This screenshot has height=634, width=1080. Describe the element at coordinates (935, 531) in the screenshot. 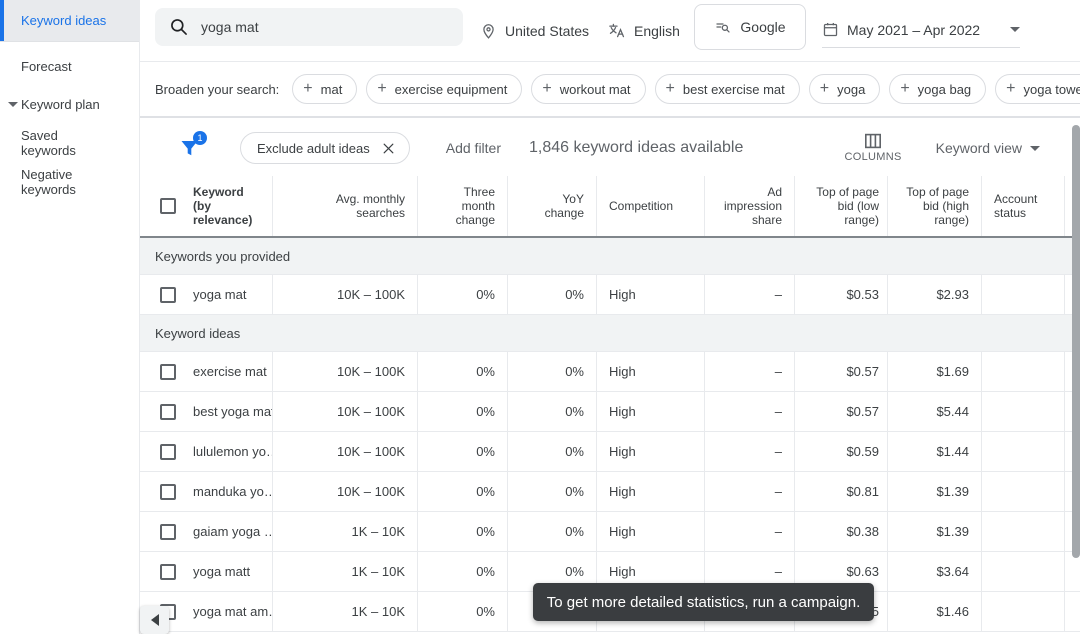

I see `cell-bid_high: $1.39` at that location.